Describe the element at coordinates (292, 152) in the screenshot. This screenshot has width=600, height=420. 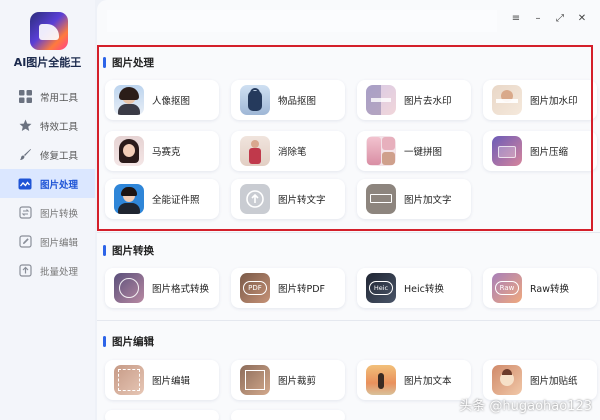
I see `tool-card-label: 消除笔` at that location.